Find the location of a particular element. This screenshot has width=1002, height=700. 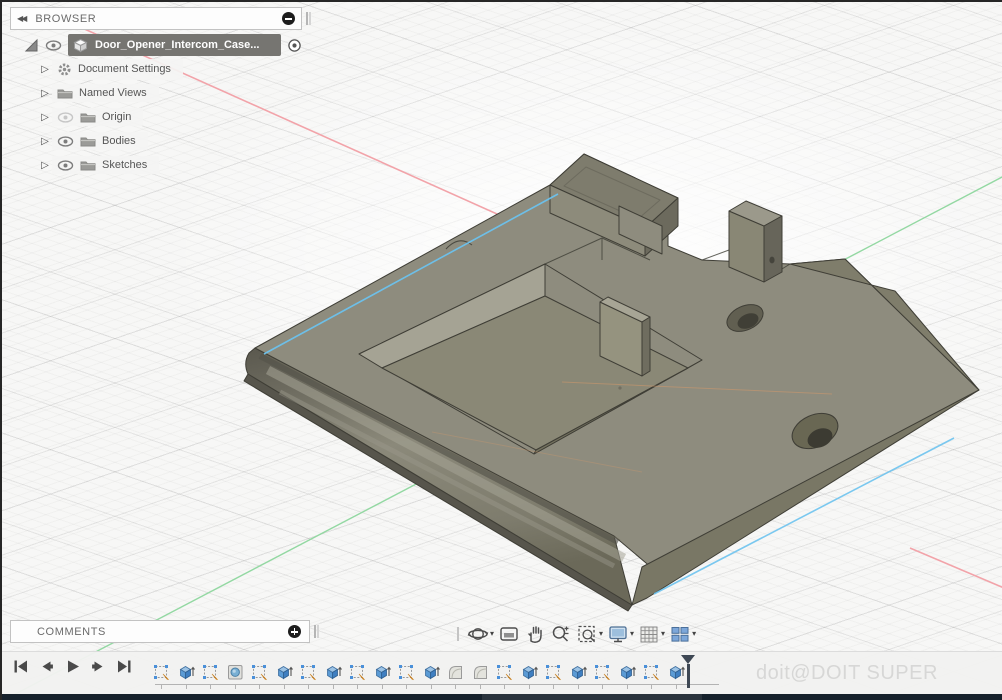

timeline-ruler is located at coordinates (437, 686).